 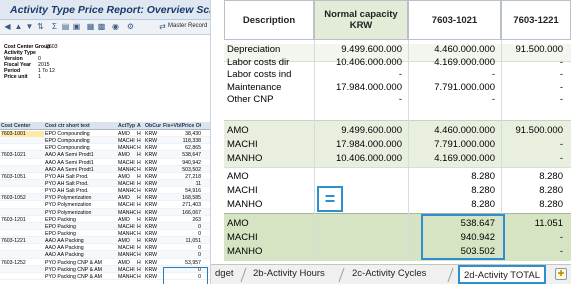 I want to click on cell-normal-capacity: 17.984.000.000, so click(x=361, y=145).